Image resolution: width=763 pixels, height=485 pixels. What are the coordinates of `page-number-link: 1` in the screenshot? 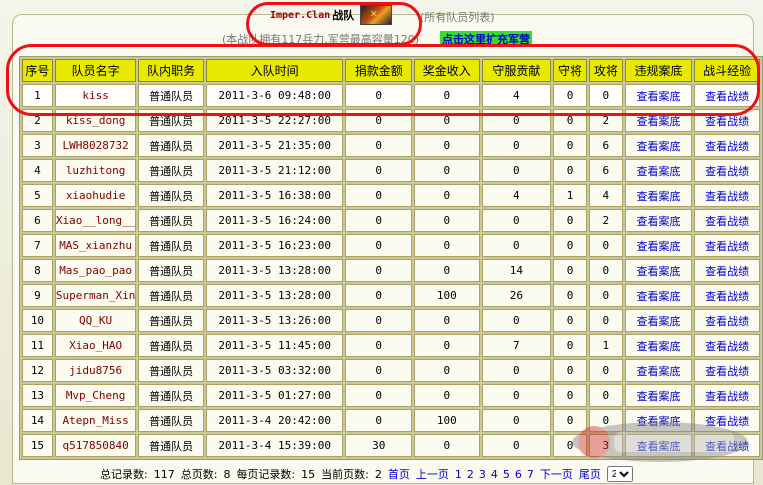 It's located at (458, 474).